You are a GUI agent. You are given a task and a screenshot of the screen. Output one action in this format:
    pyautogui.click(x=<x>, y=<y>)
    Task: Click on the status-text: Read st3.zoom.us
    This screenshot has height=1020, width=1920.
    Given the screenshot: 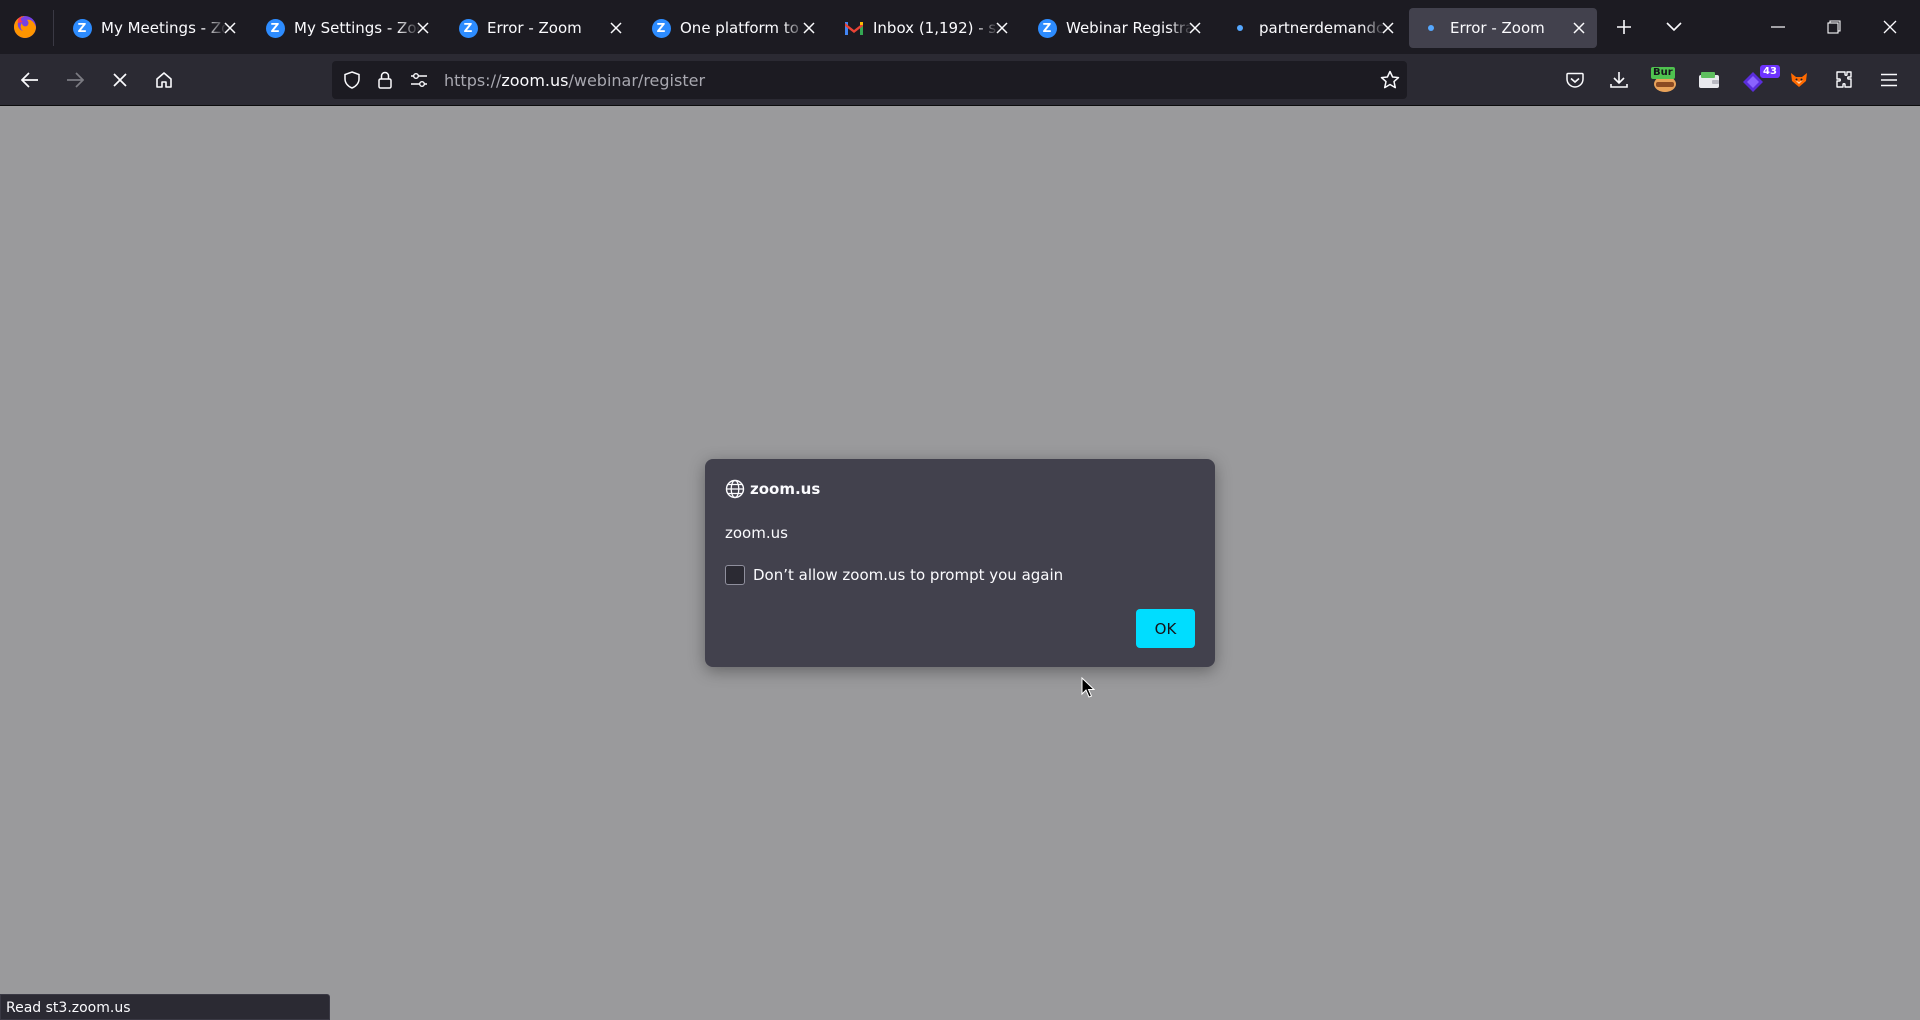 What is the action you would take?
    pyautogui.click(x=68, y=1008)
    